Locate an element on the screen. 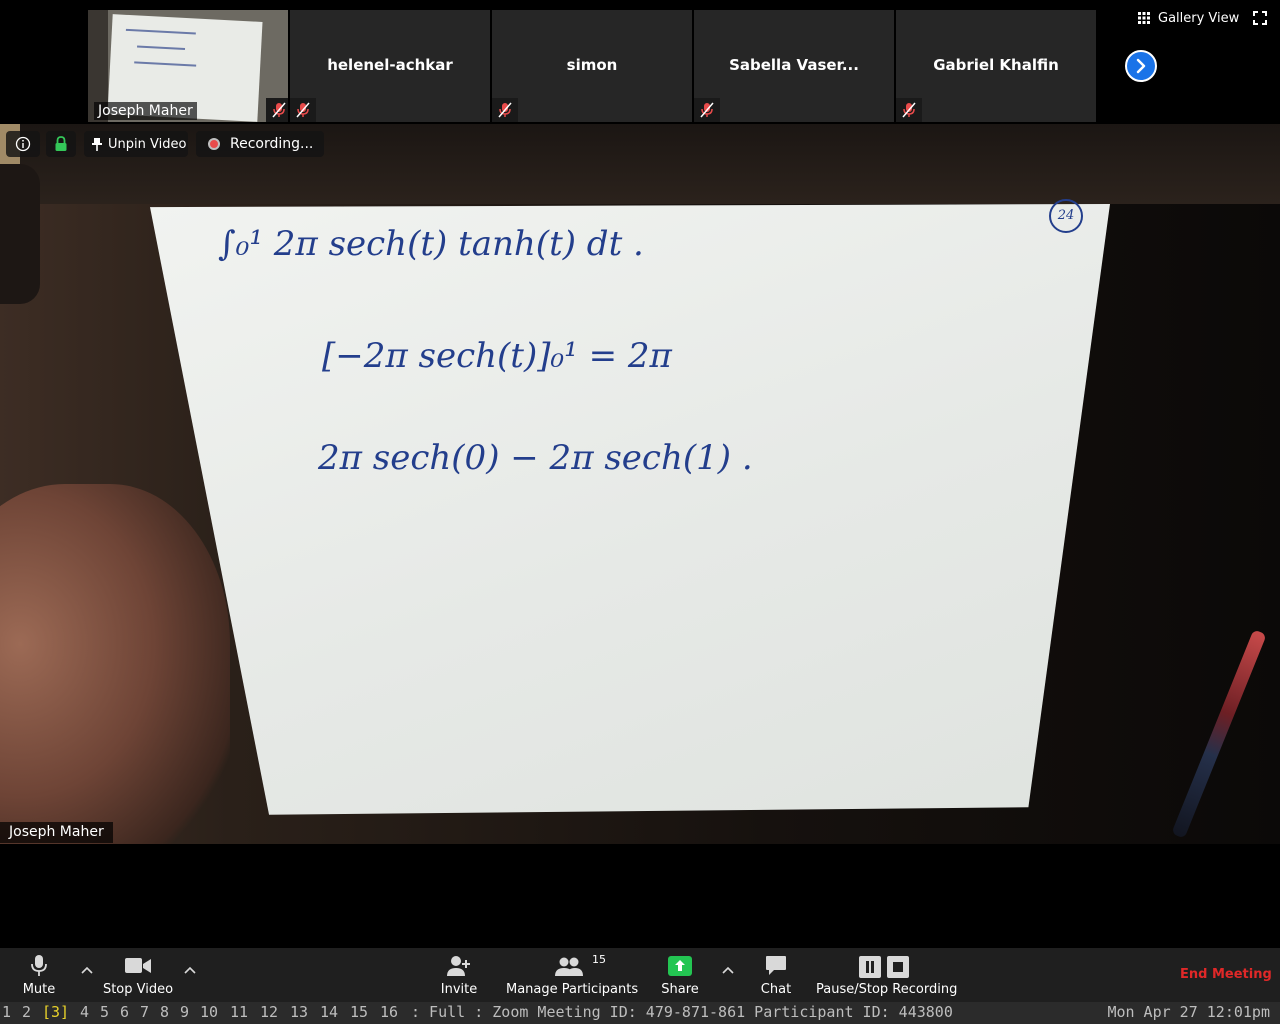 This screenshot has height=1024, width=1280. participants-icon is located at coordinates (569, 966).